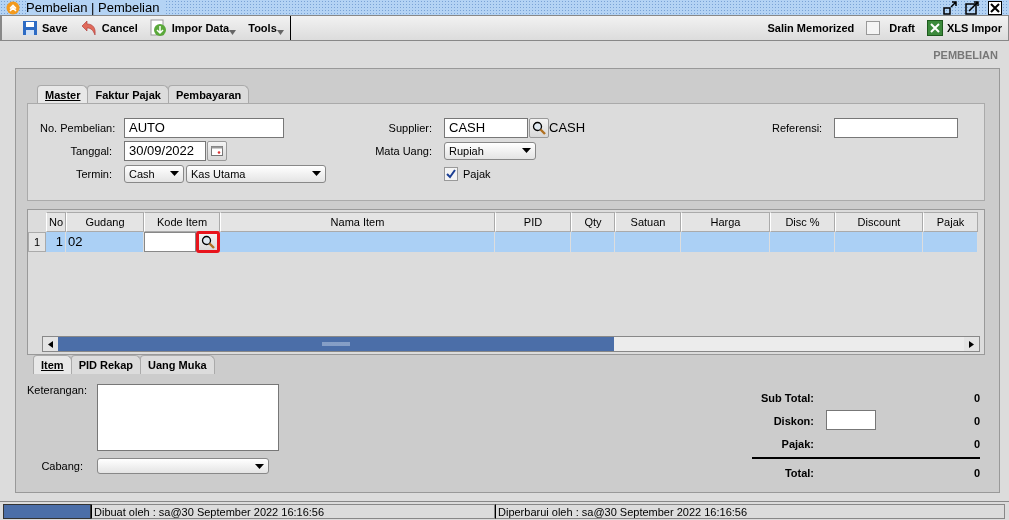  What do you see at coordinates (793, 420) in the screenshot?
I see `total-label: Diskon:` at bounding box center [793, 420].